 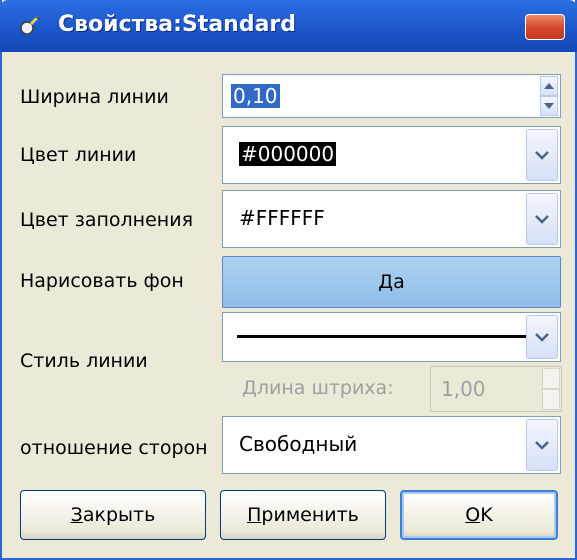 I want to click on close-icon, so click(x=545, y=27).